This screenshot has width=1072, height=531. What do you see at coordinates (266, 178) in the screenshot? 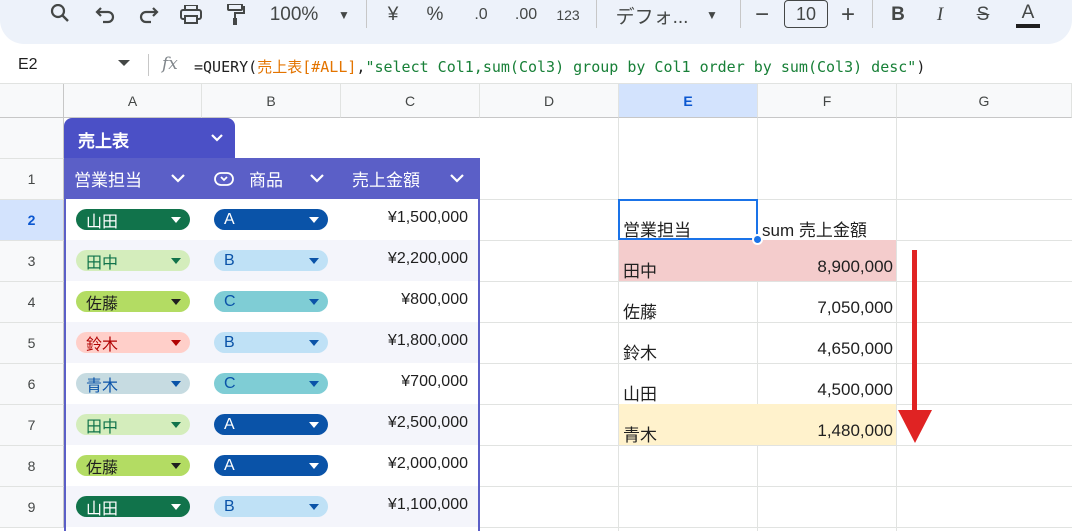
I see `table-header-product: 商品` at bounding box center [266, 178].